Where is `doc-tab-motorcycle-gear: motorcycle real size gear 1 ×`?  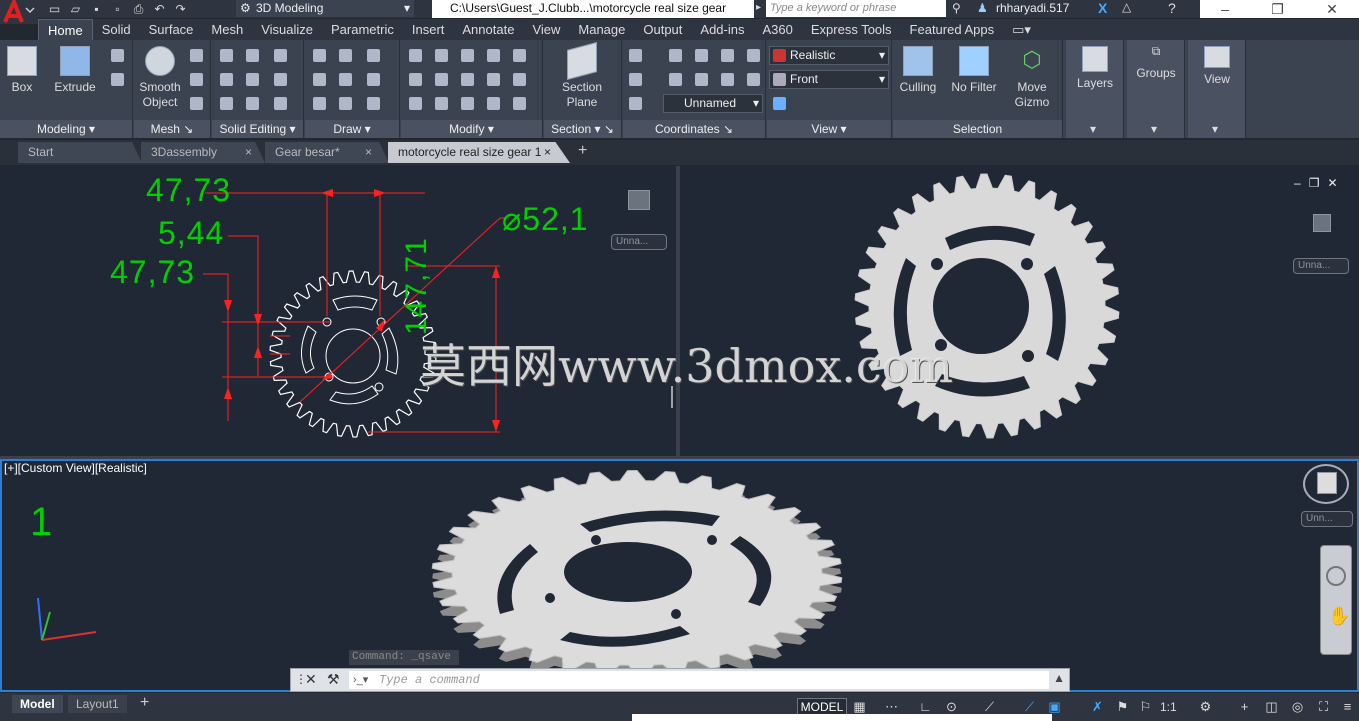
doc-tab-motorcycle-gear: motorcycle real size gear 1 × is located at coordinates (479, 152).